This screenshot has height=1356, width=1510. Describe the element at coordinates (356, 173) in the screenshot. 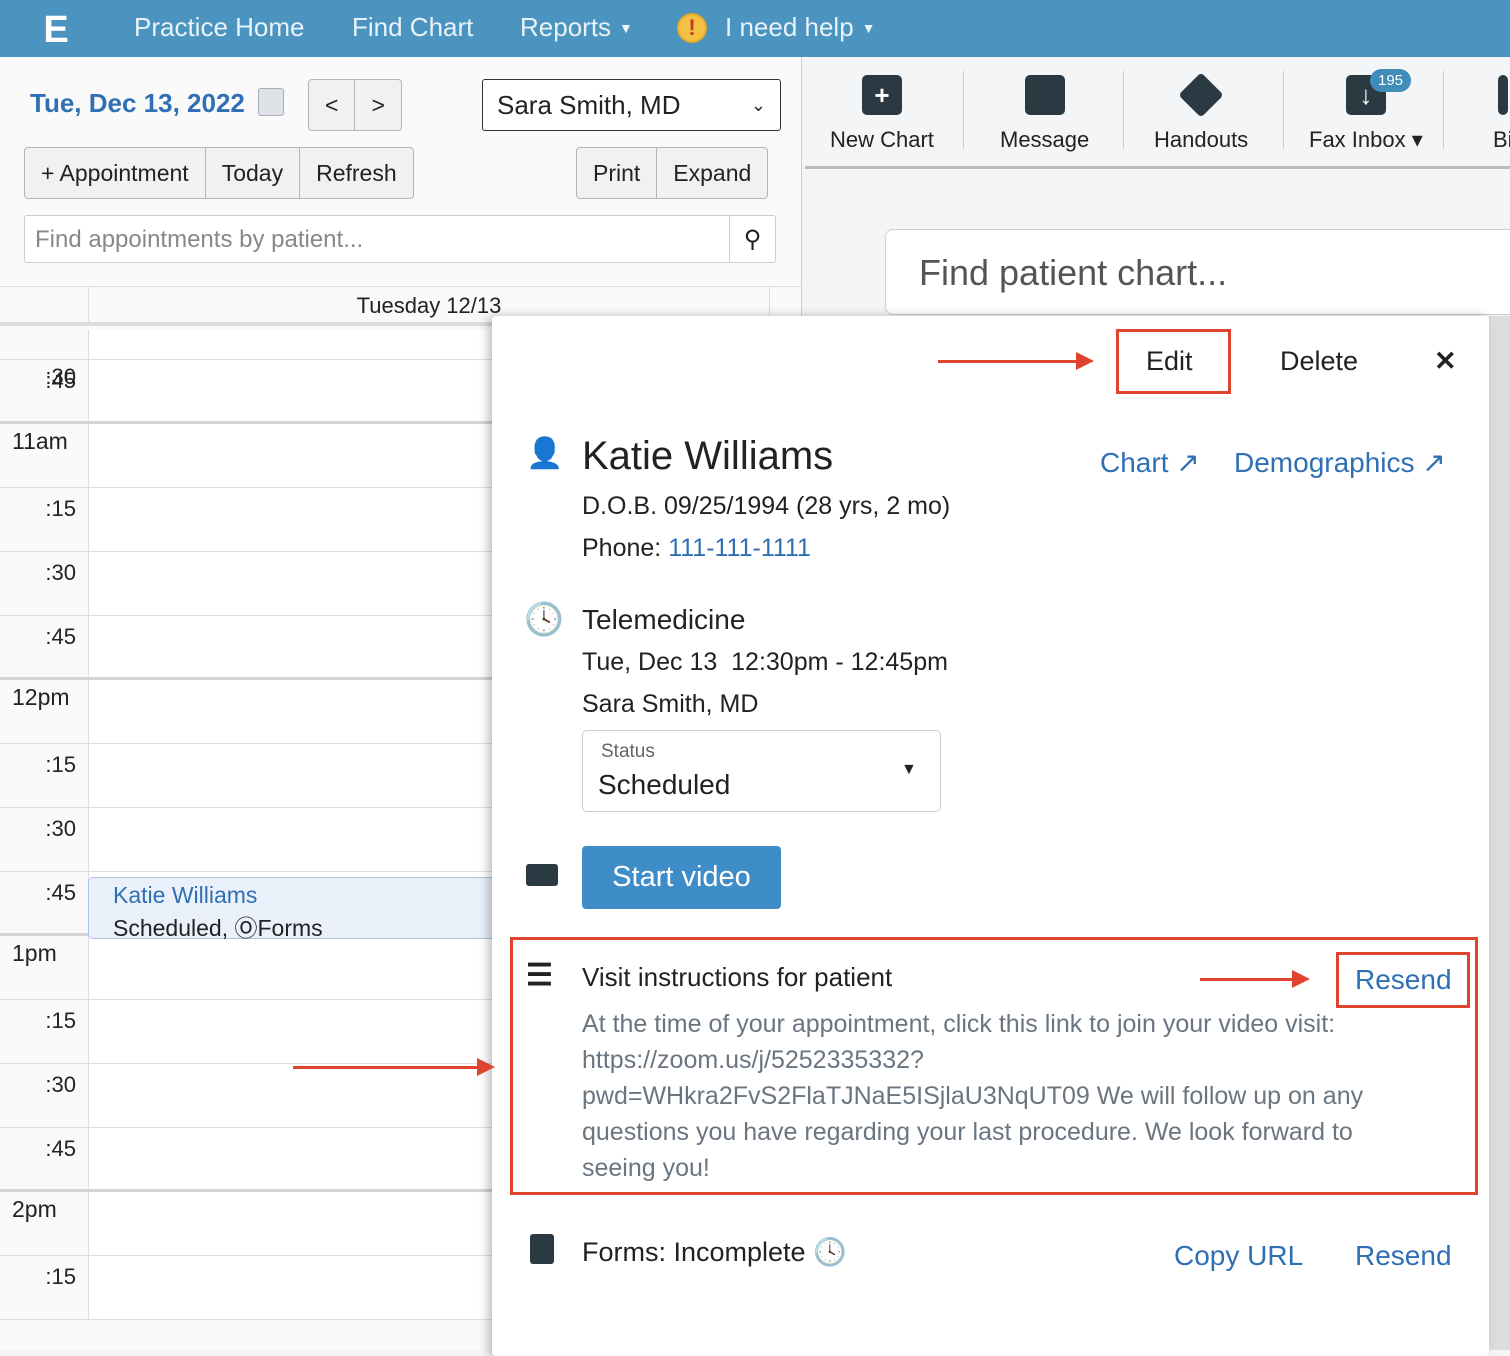

I see `refresh-button: Refresh` at that location.